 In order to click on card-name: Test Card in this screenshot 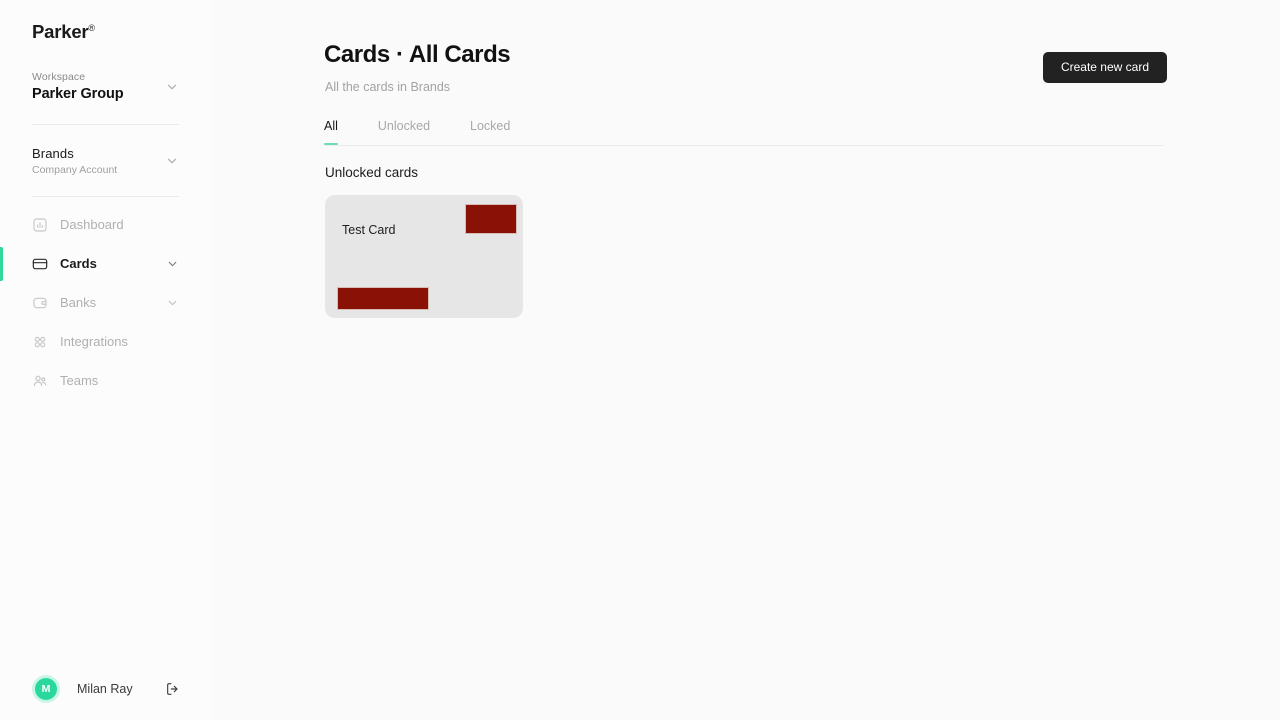, I will do `click(369, 230)`.